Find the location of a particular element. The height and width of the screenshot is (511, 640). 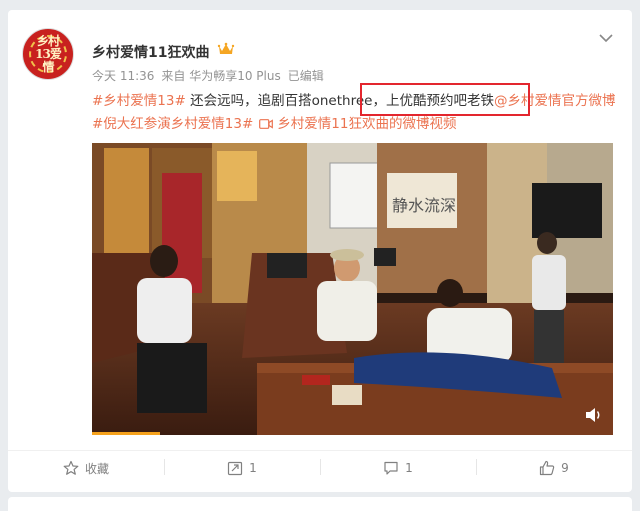

repost-count: 1 is located at coordinates (253, 468).